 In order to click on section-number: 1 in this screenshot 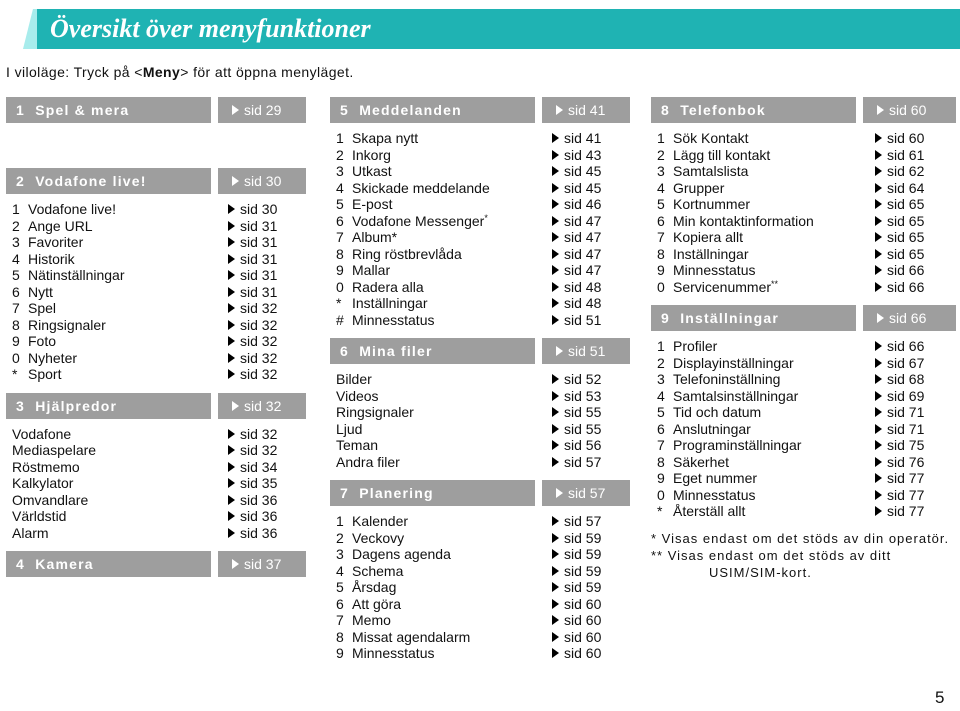, I will do `click(20, 110)`.